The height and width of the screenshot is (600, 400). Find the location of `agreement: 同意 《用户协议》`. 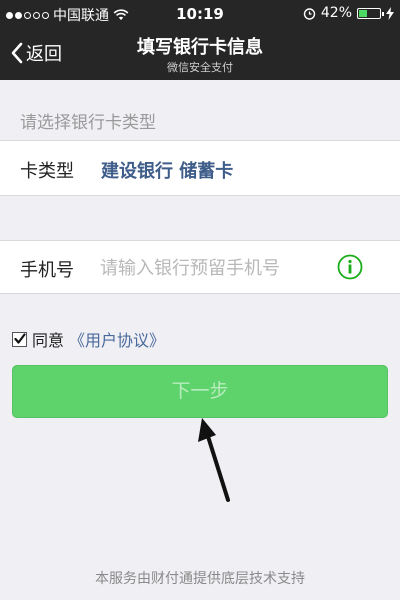

agreement: 同意 《用户协议》 is located at coordinates (88, 339).